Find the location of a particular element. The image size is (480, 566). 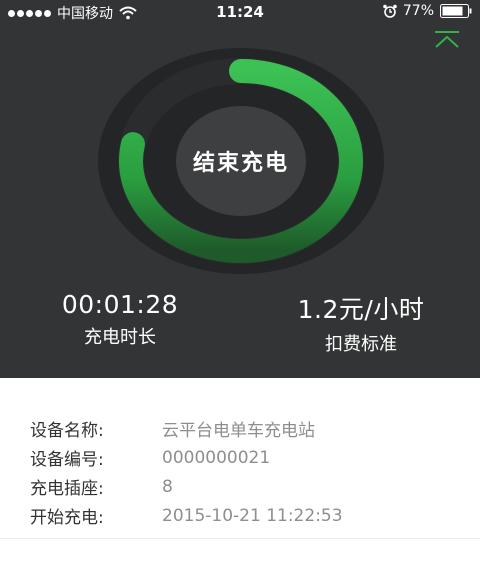

detail-value: 2015-10-21 11:22:53 is located at coordinates (252, 515).